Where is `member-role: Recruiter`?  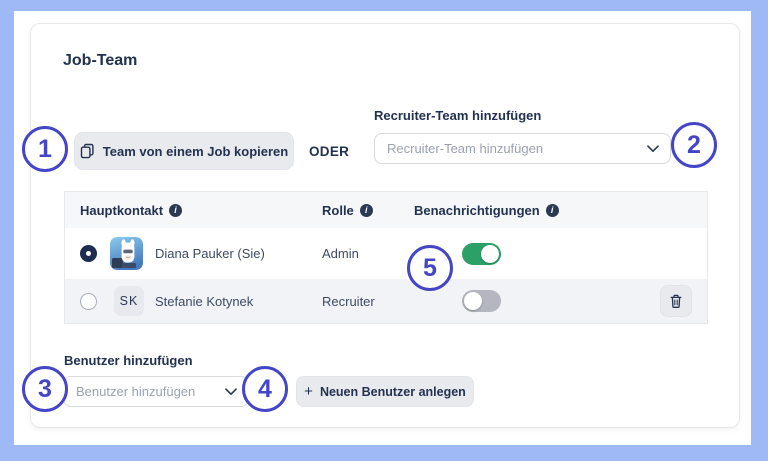 member-role: Recruiter is located at coordinates (348, 301).